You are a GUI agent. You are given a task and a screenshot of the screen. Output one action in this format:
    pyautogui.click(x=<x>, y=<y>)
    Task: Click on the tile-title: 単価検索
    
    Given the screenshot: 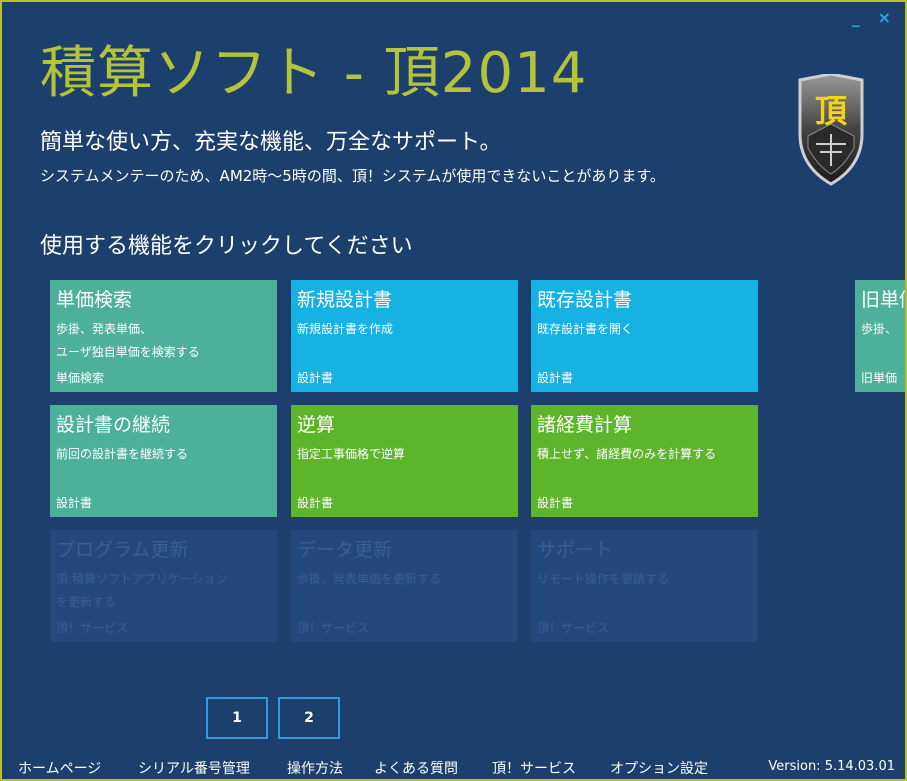 What is the action you would take?
    pyautogui.click(x=94, y=300)
    